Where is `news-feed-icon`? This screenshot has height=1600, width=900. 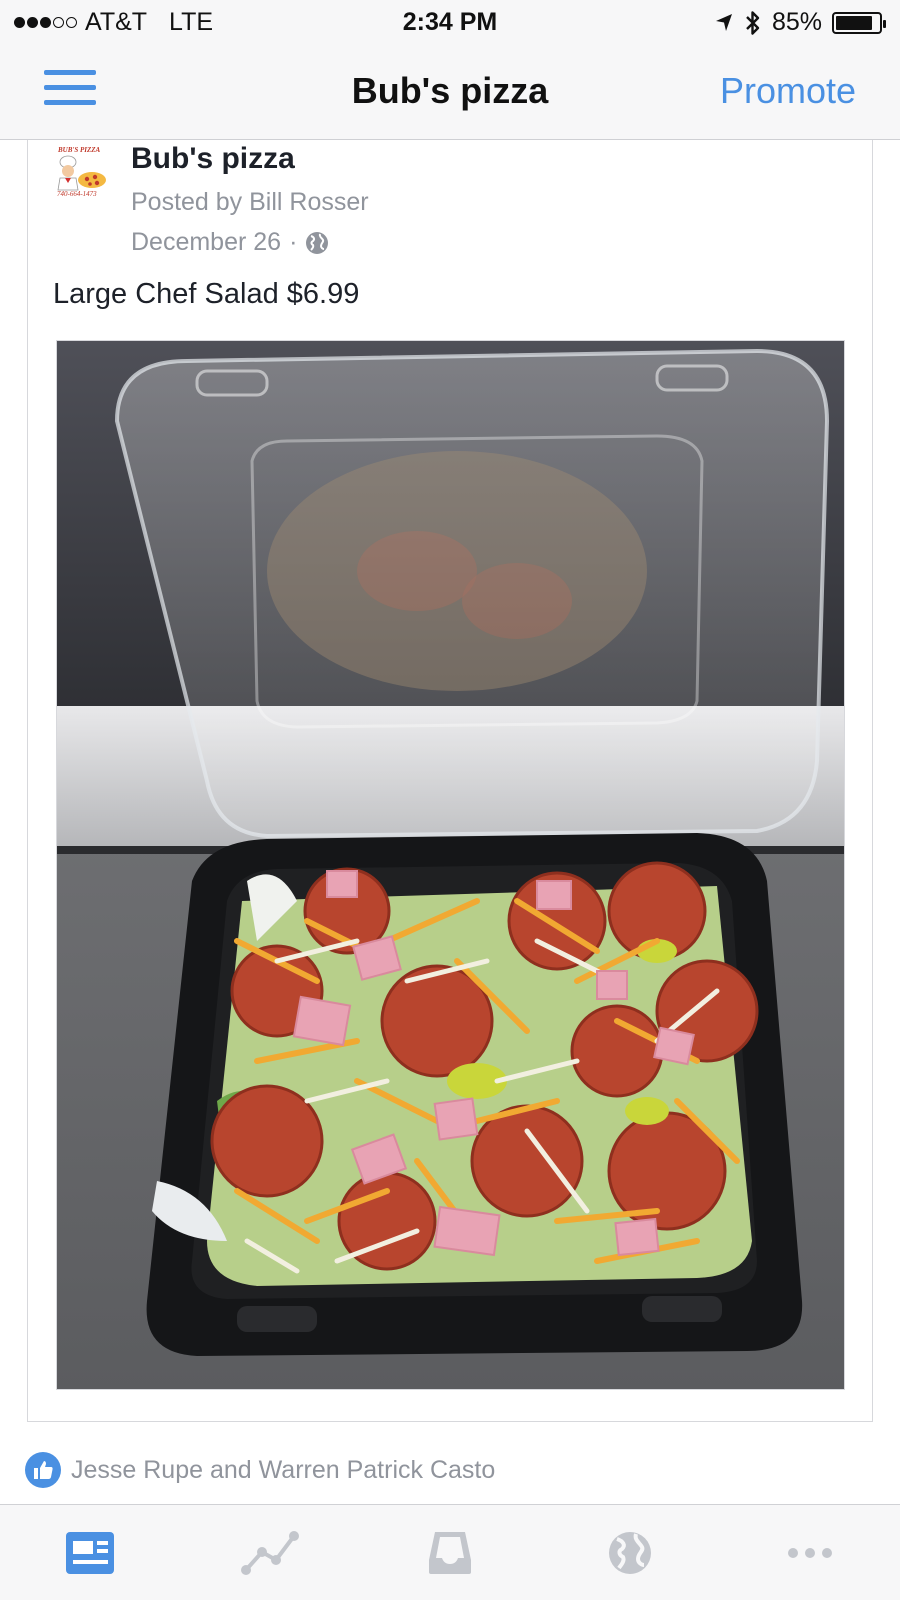 news-feed-icon is located at coordinates (90, 1552).